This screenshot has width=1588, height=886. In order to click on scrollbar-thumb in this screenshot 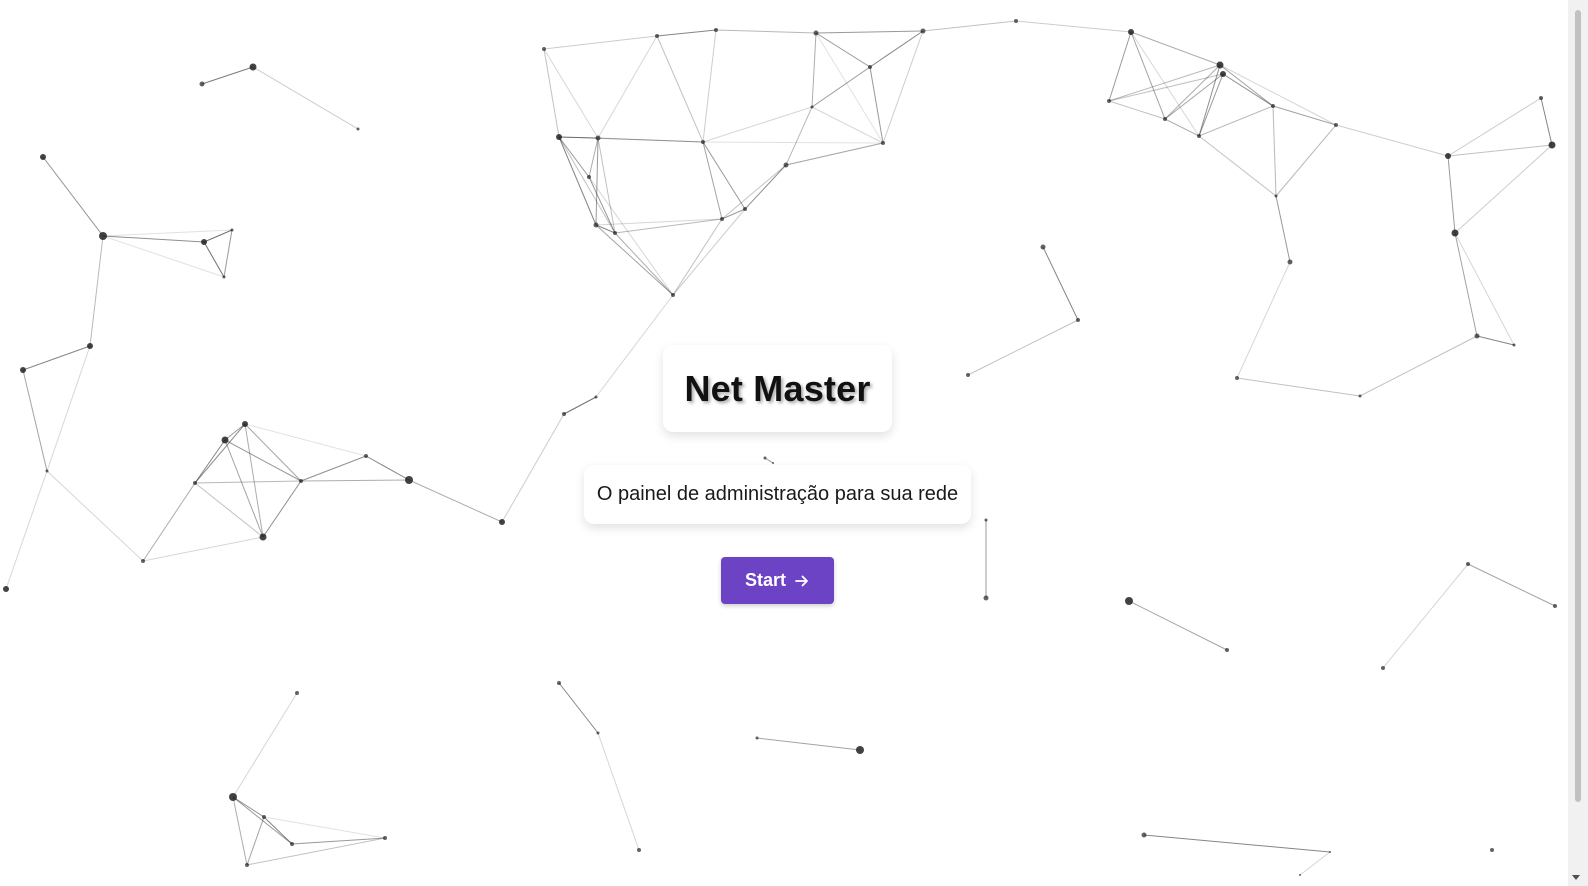, I will do `click(1578, 406)`.